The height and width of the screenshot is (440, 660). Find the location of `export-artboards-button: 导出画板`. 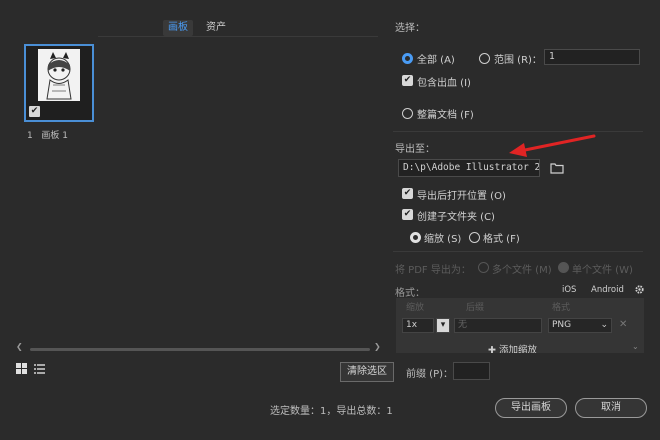

export-artboards-button: 导出画板 is located at coordinates (531, 408).